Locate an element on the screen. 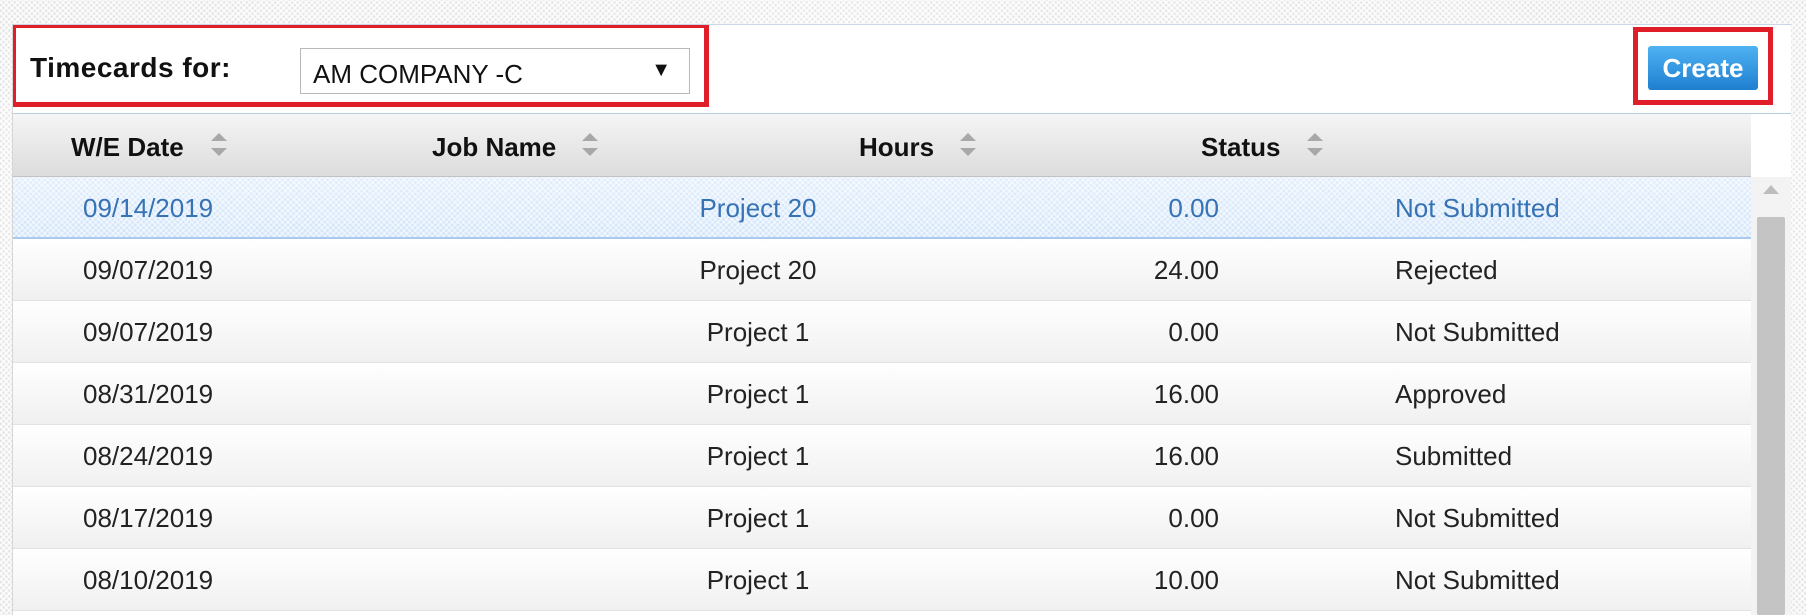 The height and width of the screenshot is (615, 1806). cell-we-date: 08/17/2019 is located at coordinates (148, 518).